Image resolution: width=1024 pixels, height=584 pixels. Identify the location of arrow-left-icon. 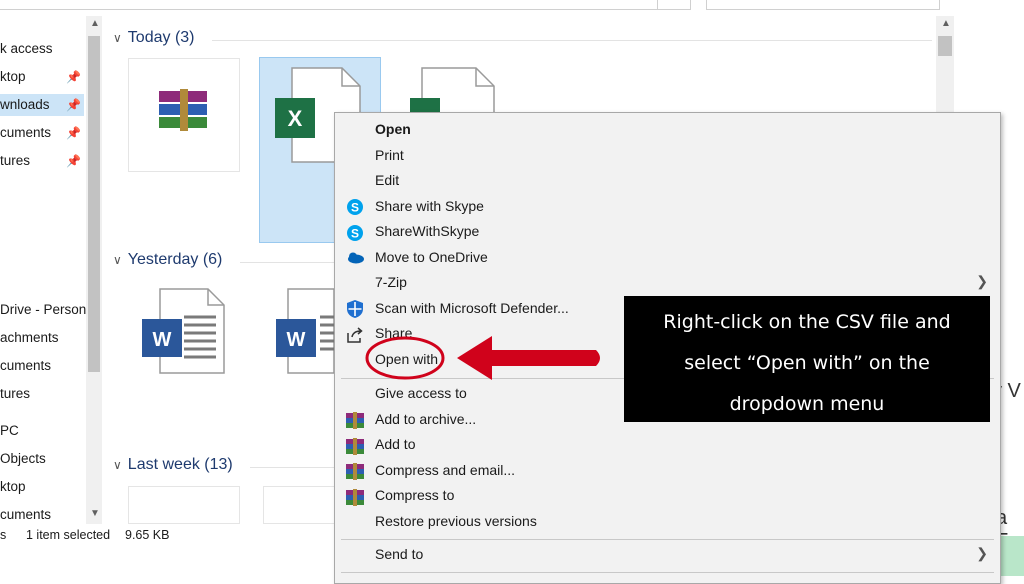
(528, 358).